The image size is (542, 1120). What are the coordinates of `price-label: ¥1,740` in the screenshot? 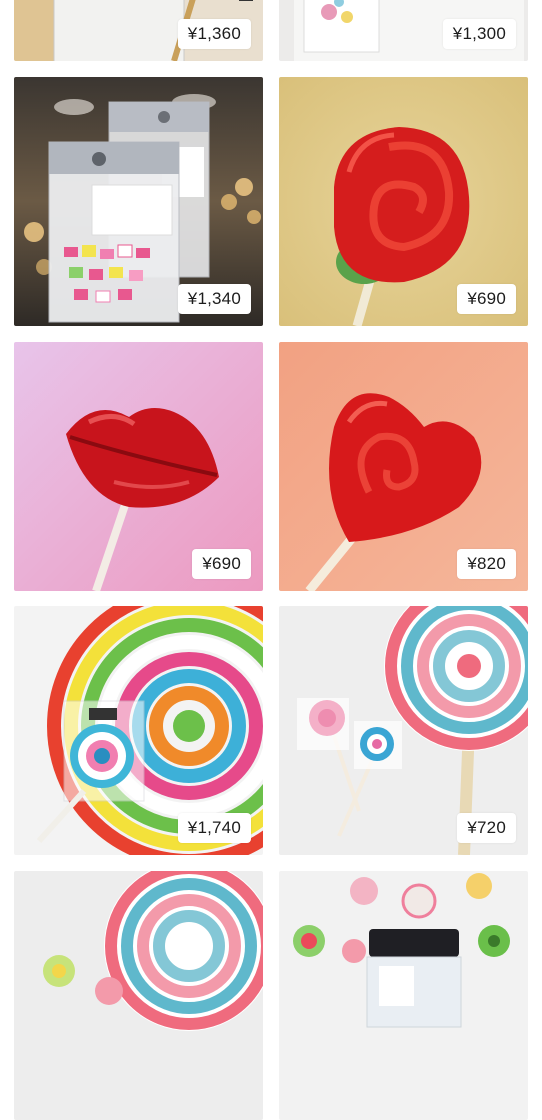 It's located at (214, 828).